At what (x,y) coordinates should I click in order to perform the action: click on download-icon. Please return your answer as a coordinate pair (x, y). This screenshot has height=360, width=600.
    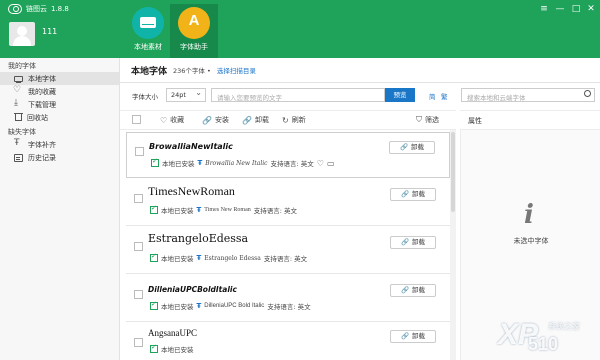
    Looking at the image, I should click on (18, 103).